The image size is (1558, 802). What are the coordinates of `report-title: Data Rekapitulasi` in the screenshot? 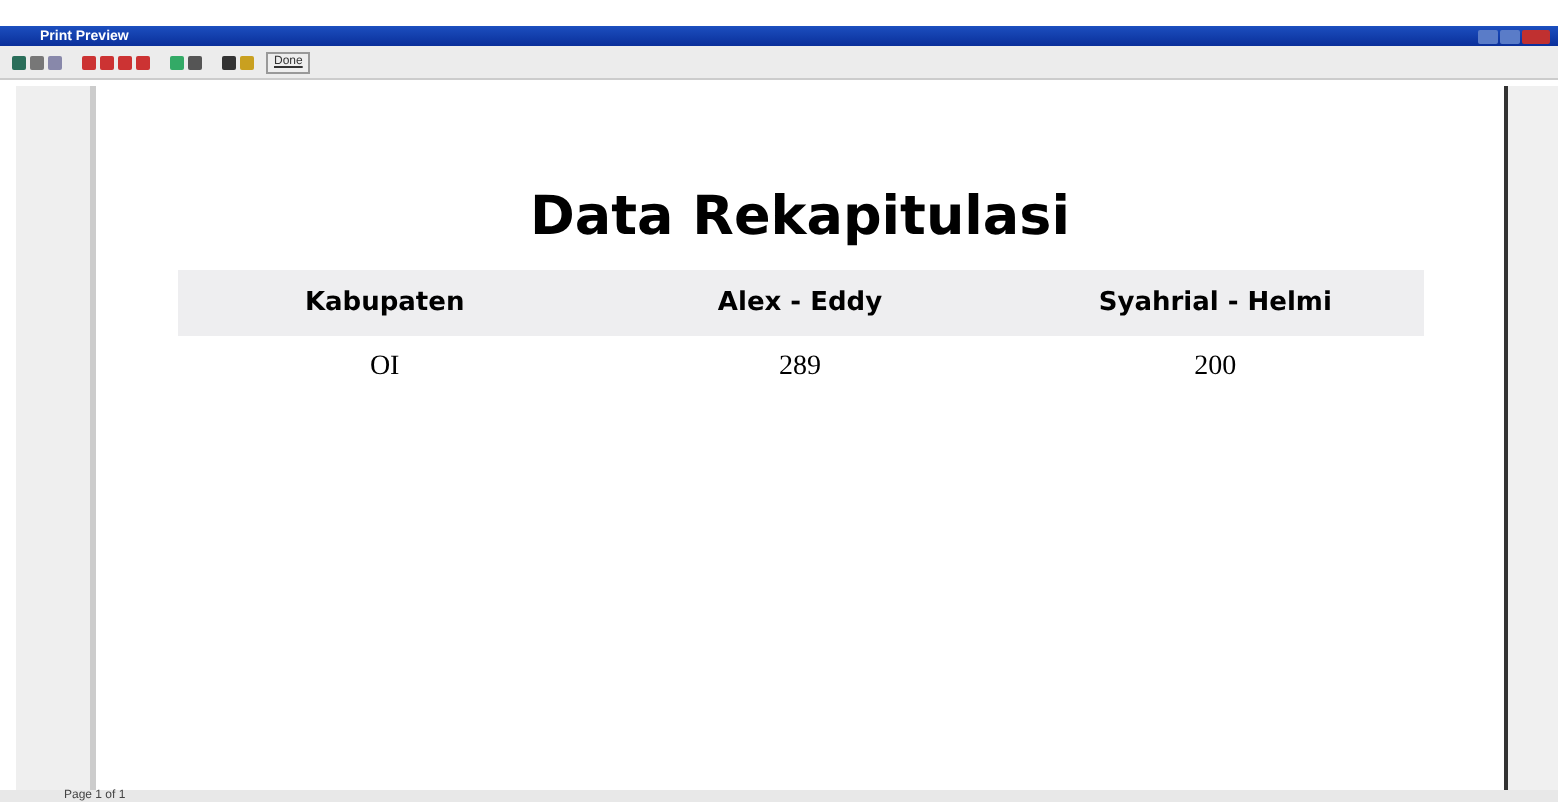 It's located at (800, 217).